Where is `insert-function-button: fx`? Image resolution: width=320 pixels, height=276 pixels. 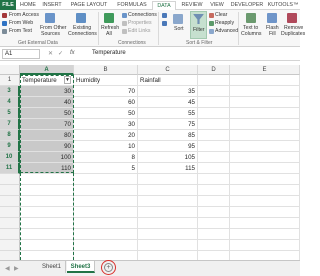 insert-function-button: fx is located at coordinates (72, 53).